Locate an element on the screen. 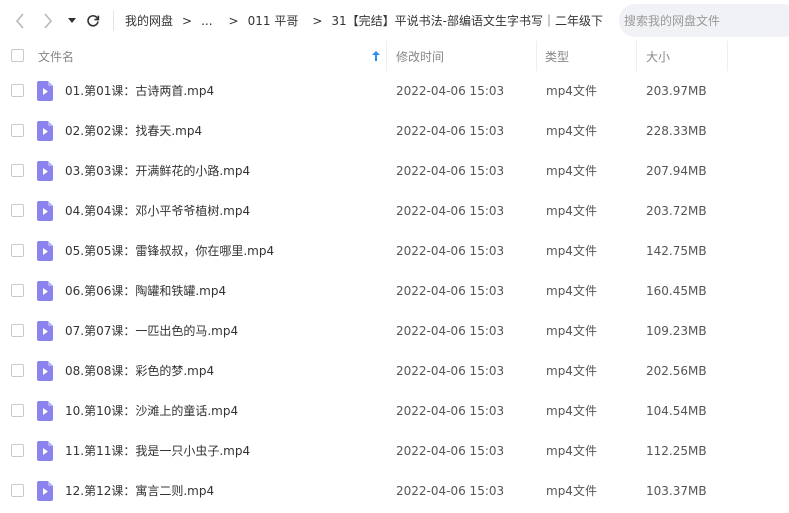  refresh-button is located at coordinates (93, 20).